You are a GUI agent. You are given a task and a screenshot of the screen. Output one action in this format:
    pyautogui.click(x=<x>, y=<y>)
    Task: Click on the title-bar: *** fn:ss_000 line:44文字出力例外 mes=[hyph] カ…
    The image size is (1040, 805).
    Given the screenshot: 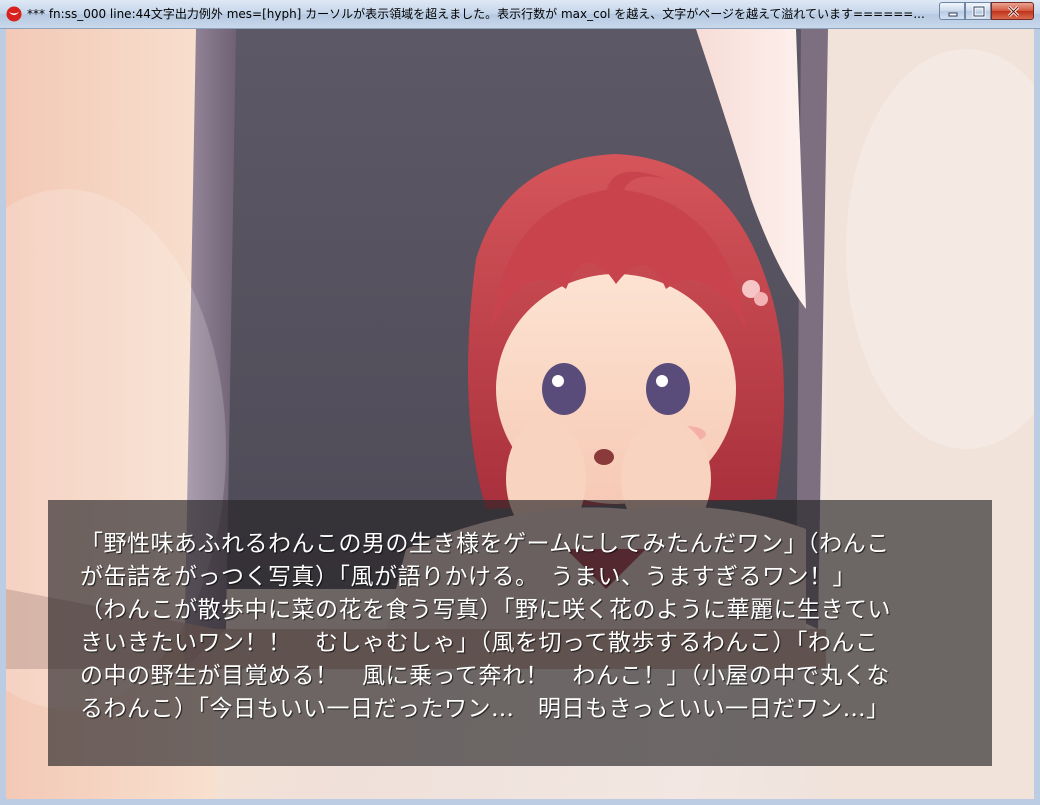 What is the action you would take?
    pyautogui.click(x=520, y=14)
    